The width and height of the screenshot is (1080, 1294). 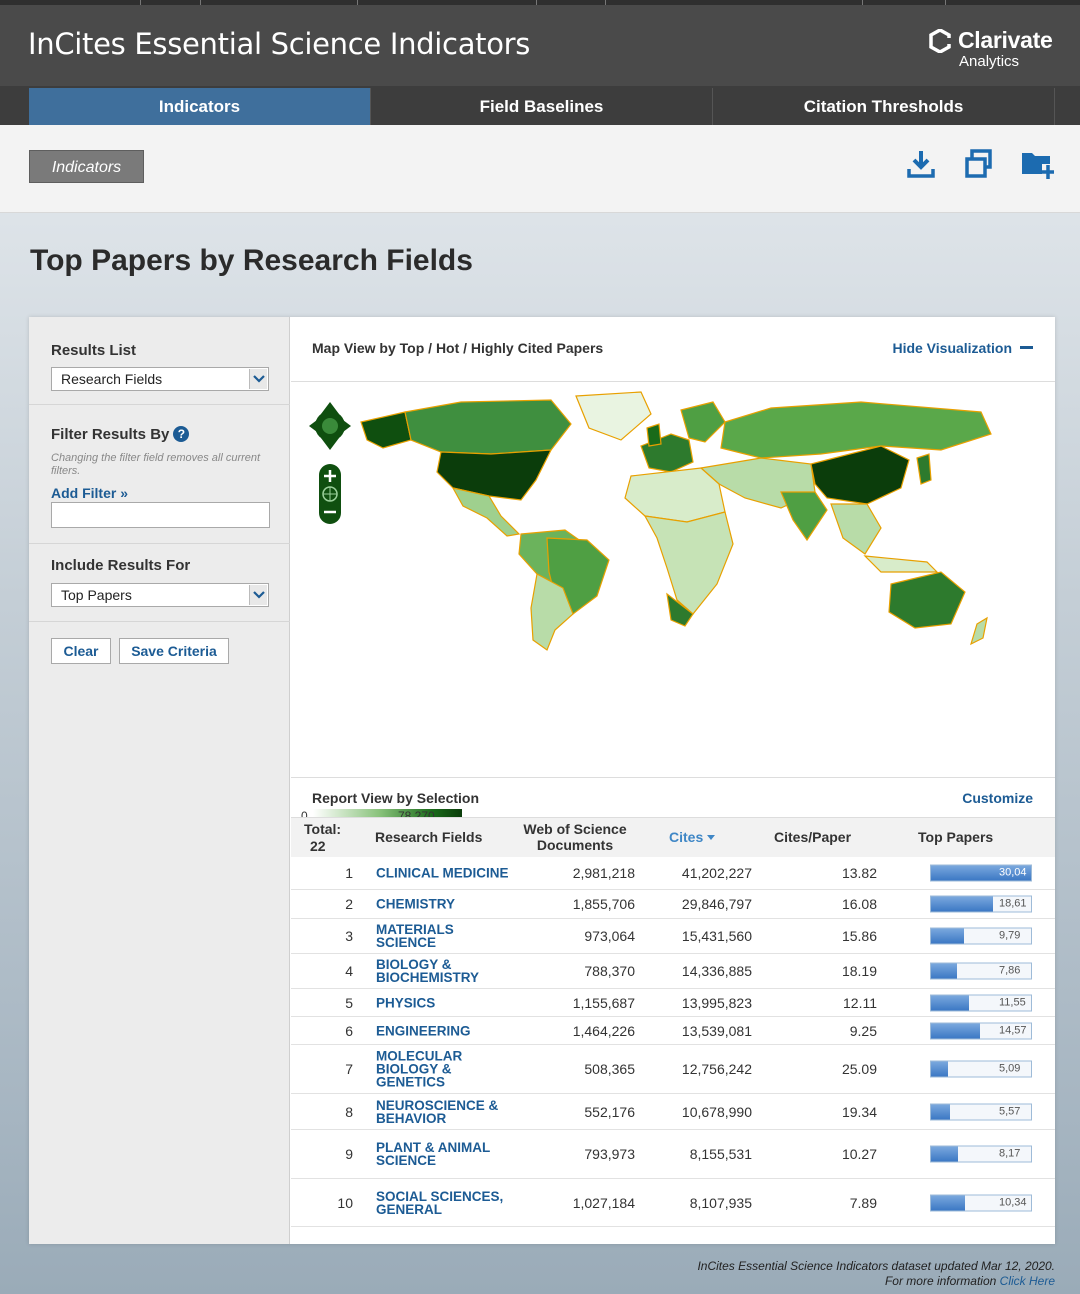 What do you see at coordinates (349, 971) in the screenshot?
I see `rank-cell: 4` at bounding box center [349, 971].